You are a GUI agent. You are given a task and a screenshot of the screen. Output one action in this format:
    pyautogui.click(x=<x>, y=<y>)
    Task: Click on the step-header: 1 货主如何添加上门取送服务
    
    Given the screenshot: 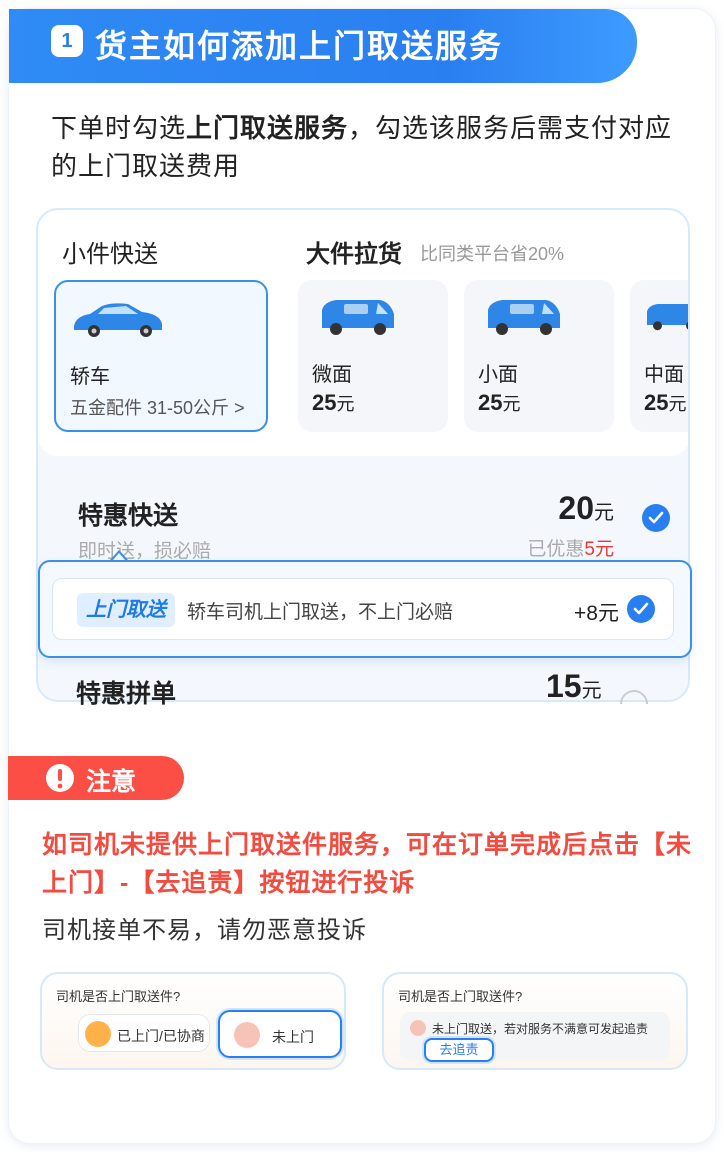 What is the action you would take?
    pyautogui.click(x=323, y=49)
    